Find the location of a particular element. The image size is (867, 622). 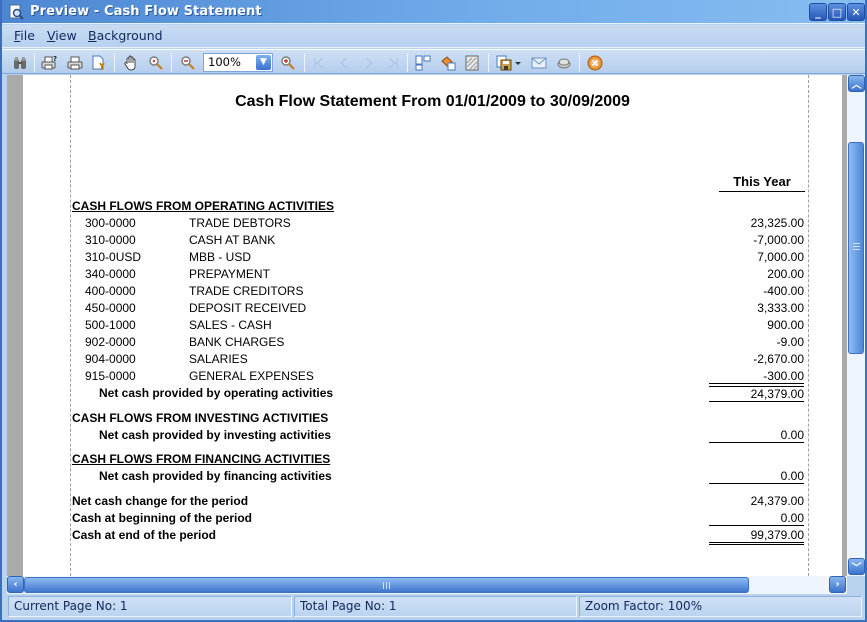

find-button is located at coordinates (20, 62).